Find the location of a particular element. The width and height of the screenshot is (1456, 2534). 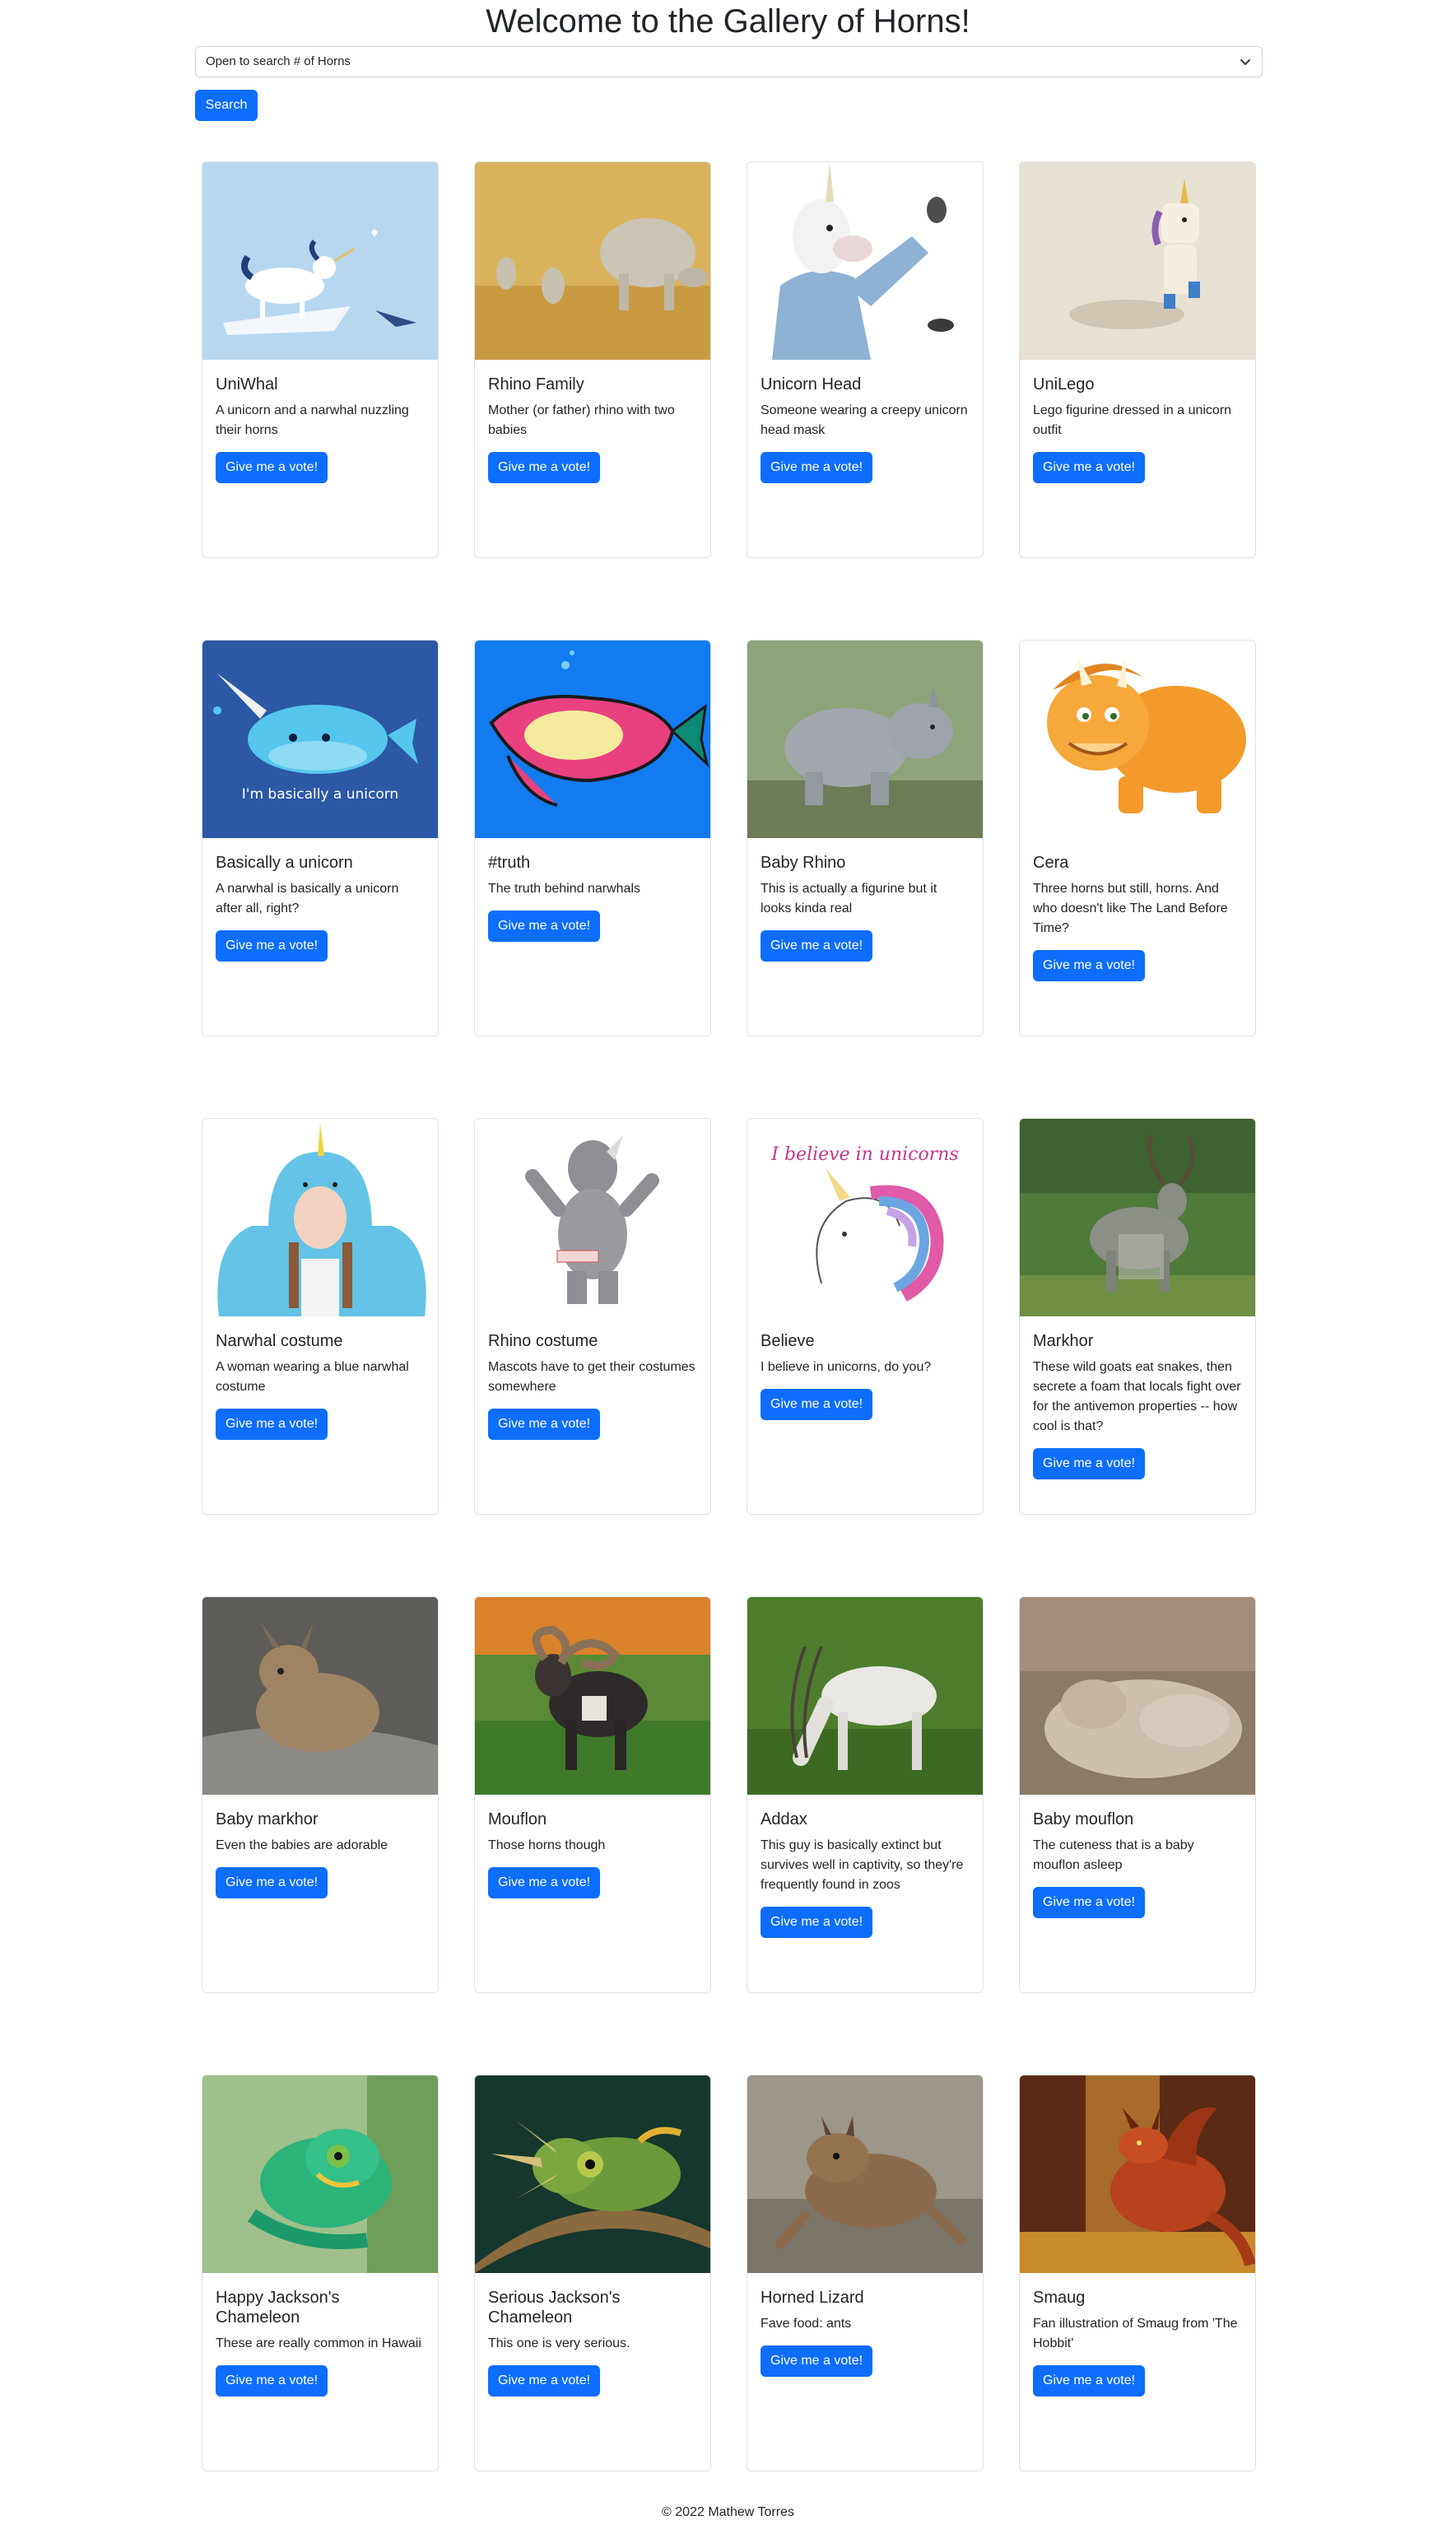

page-title: Welcome to the Gallery of Horns! is located at coordinates (728, 21).